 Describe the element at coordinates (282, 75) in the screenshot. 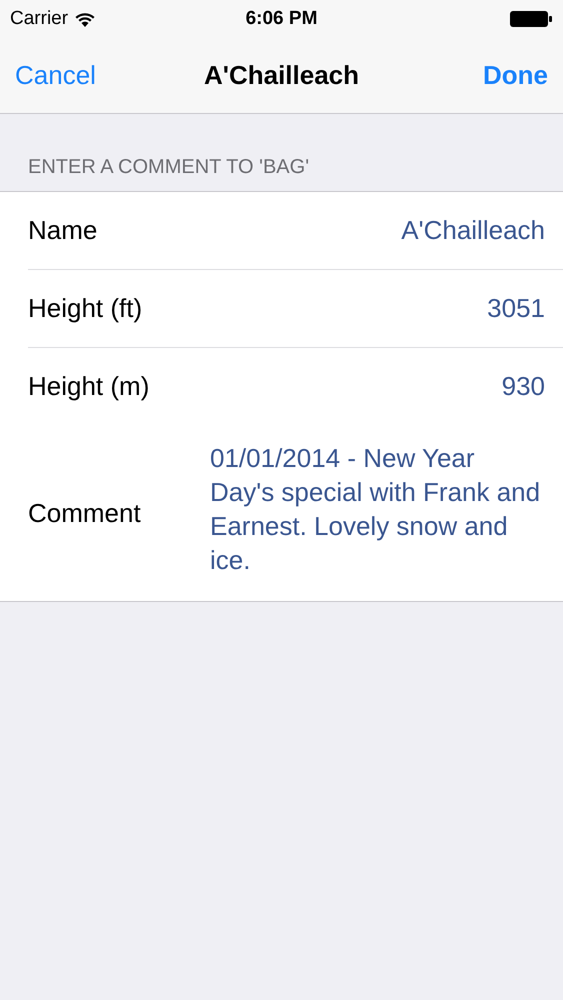

I see `nav-title: A'Chailleach` at that location.